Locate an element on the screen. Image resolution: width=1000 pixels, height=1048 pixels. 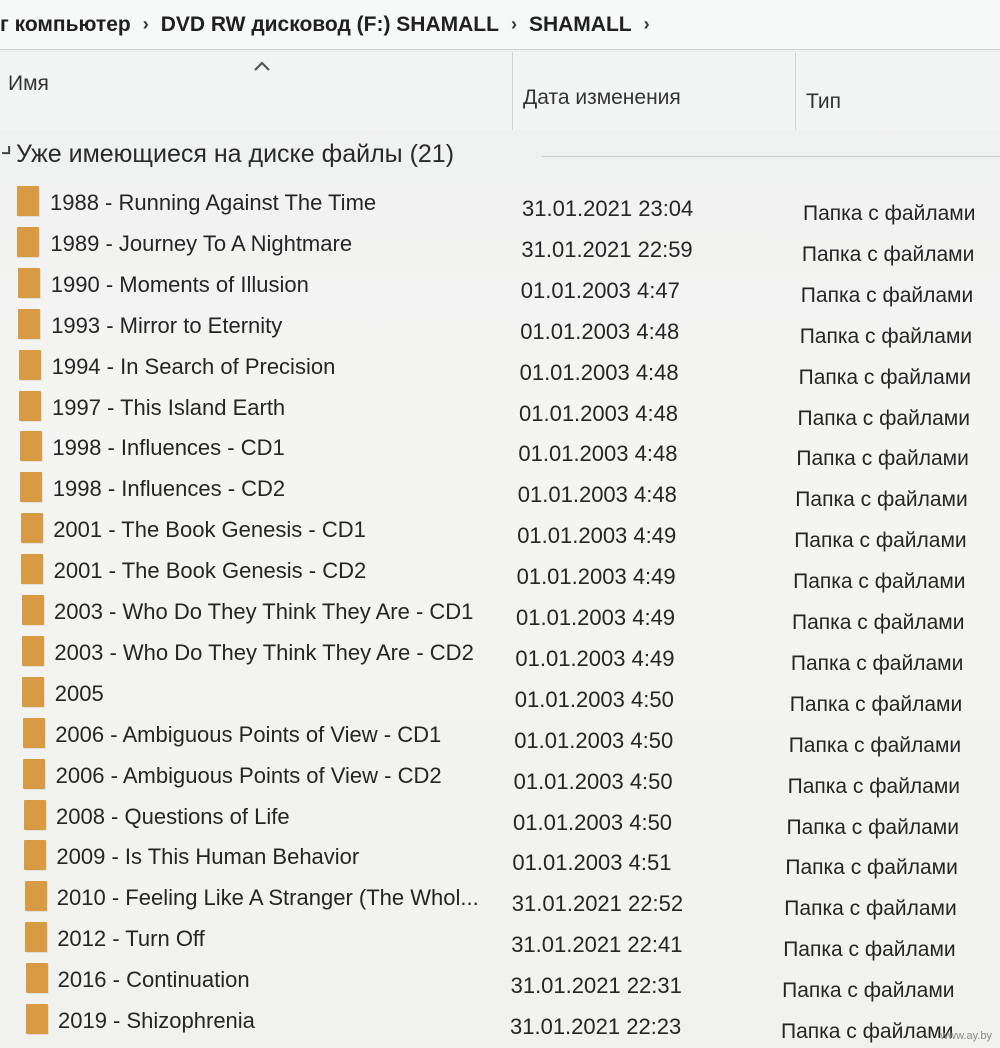
file-date: 31.01.2021 23:04 is located at coordinates (608, 208).